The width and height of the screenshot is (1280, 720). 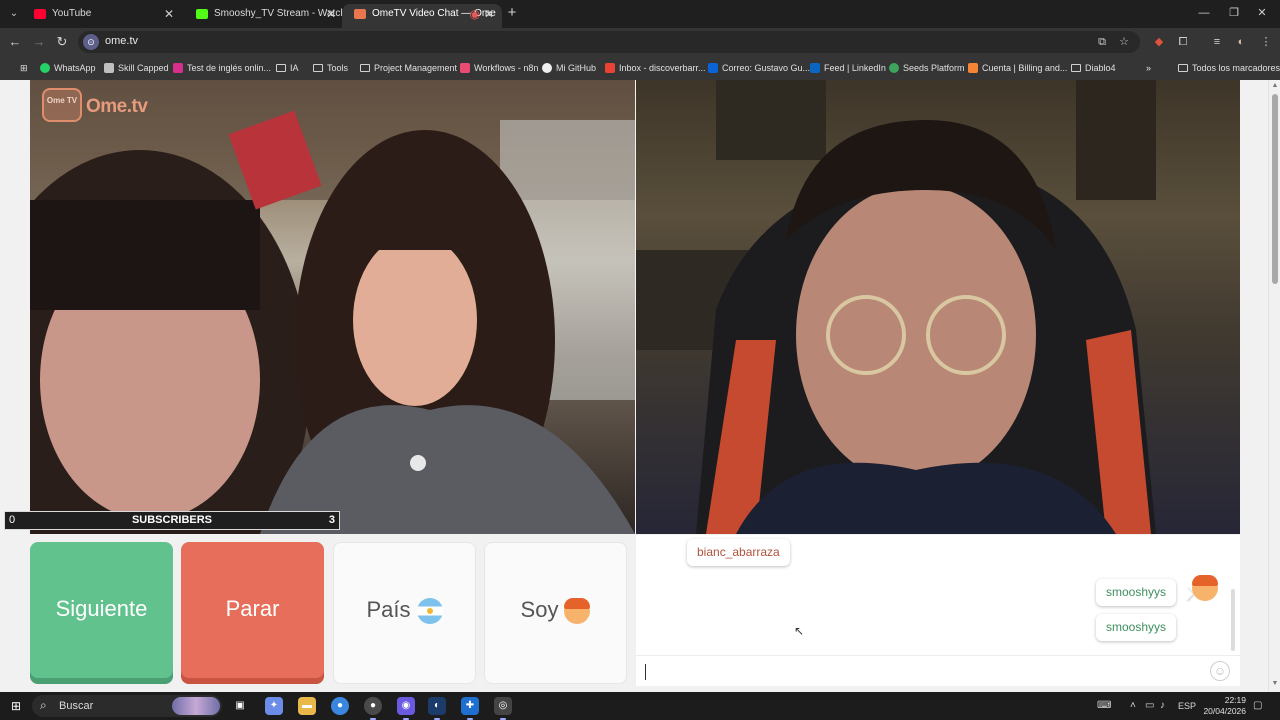 I want to click on windows-start-icon: ⊞, so click(x=16, y=706).